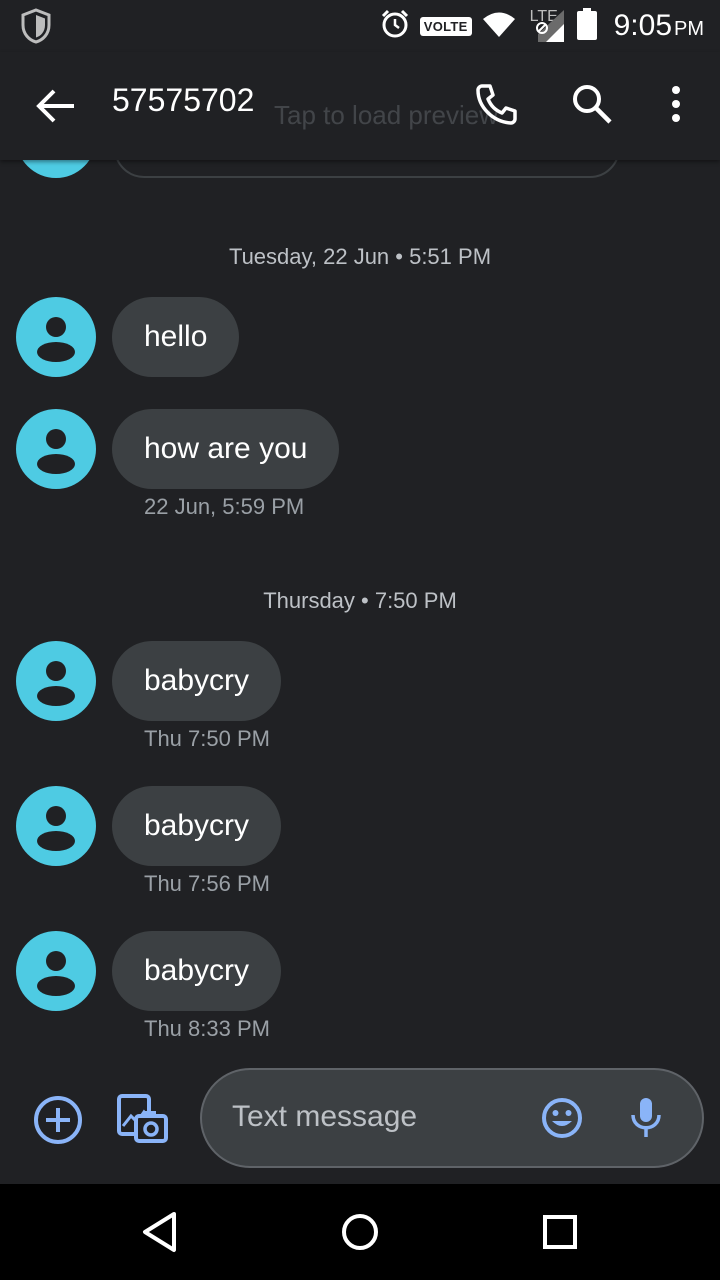  What do you see at coordinates (36, 28) in the screenshot?
I see `shield-icon` at bounding box center [36, 28].